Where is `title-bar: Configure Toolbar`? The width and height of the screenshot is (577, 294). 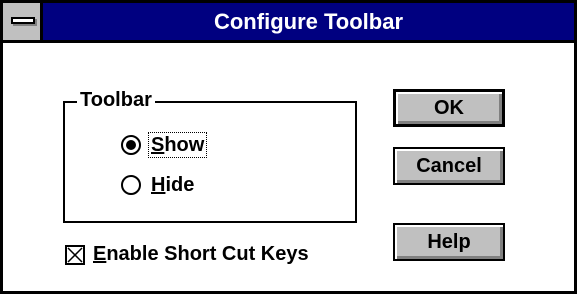
title-bar: Configure Toolbar is located at coordinates (288, 23).